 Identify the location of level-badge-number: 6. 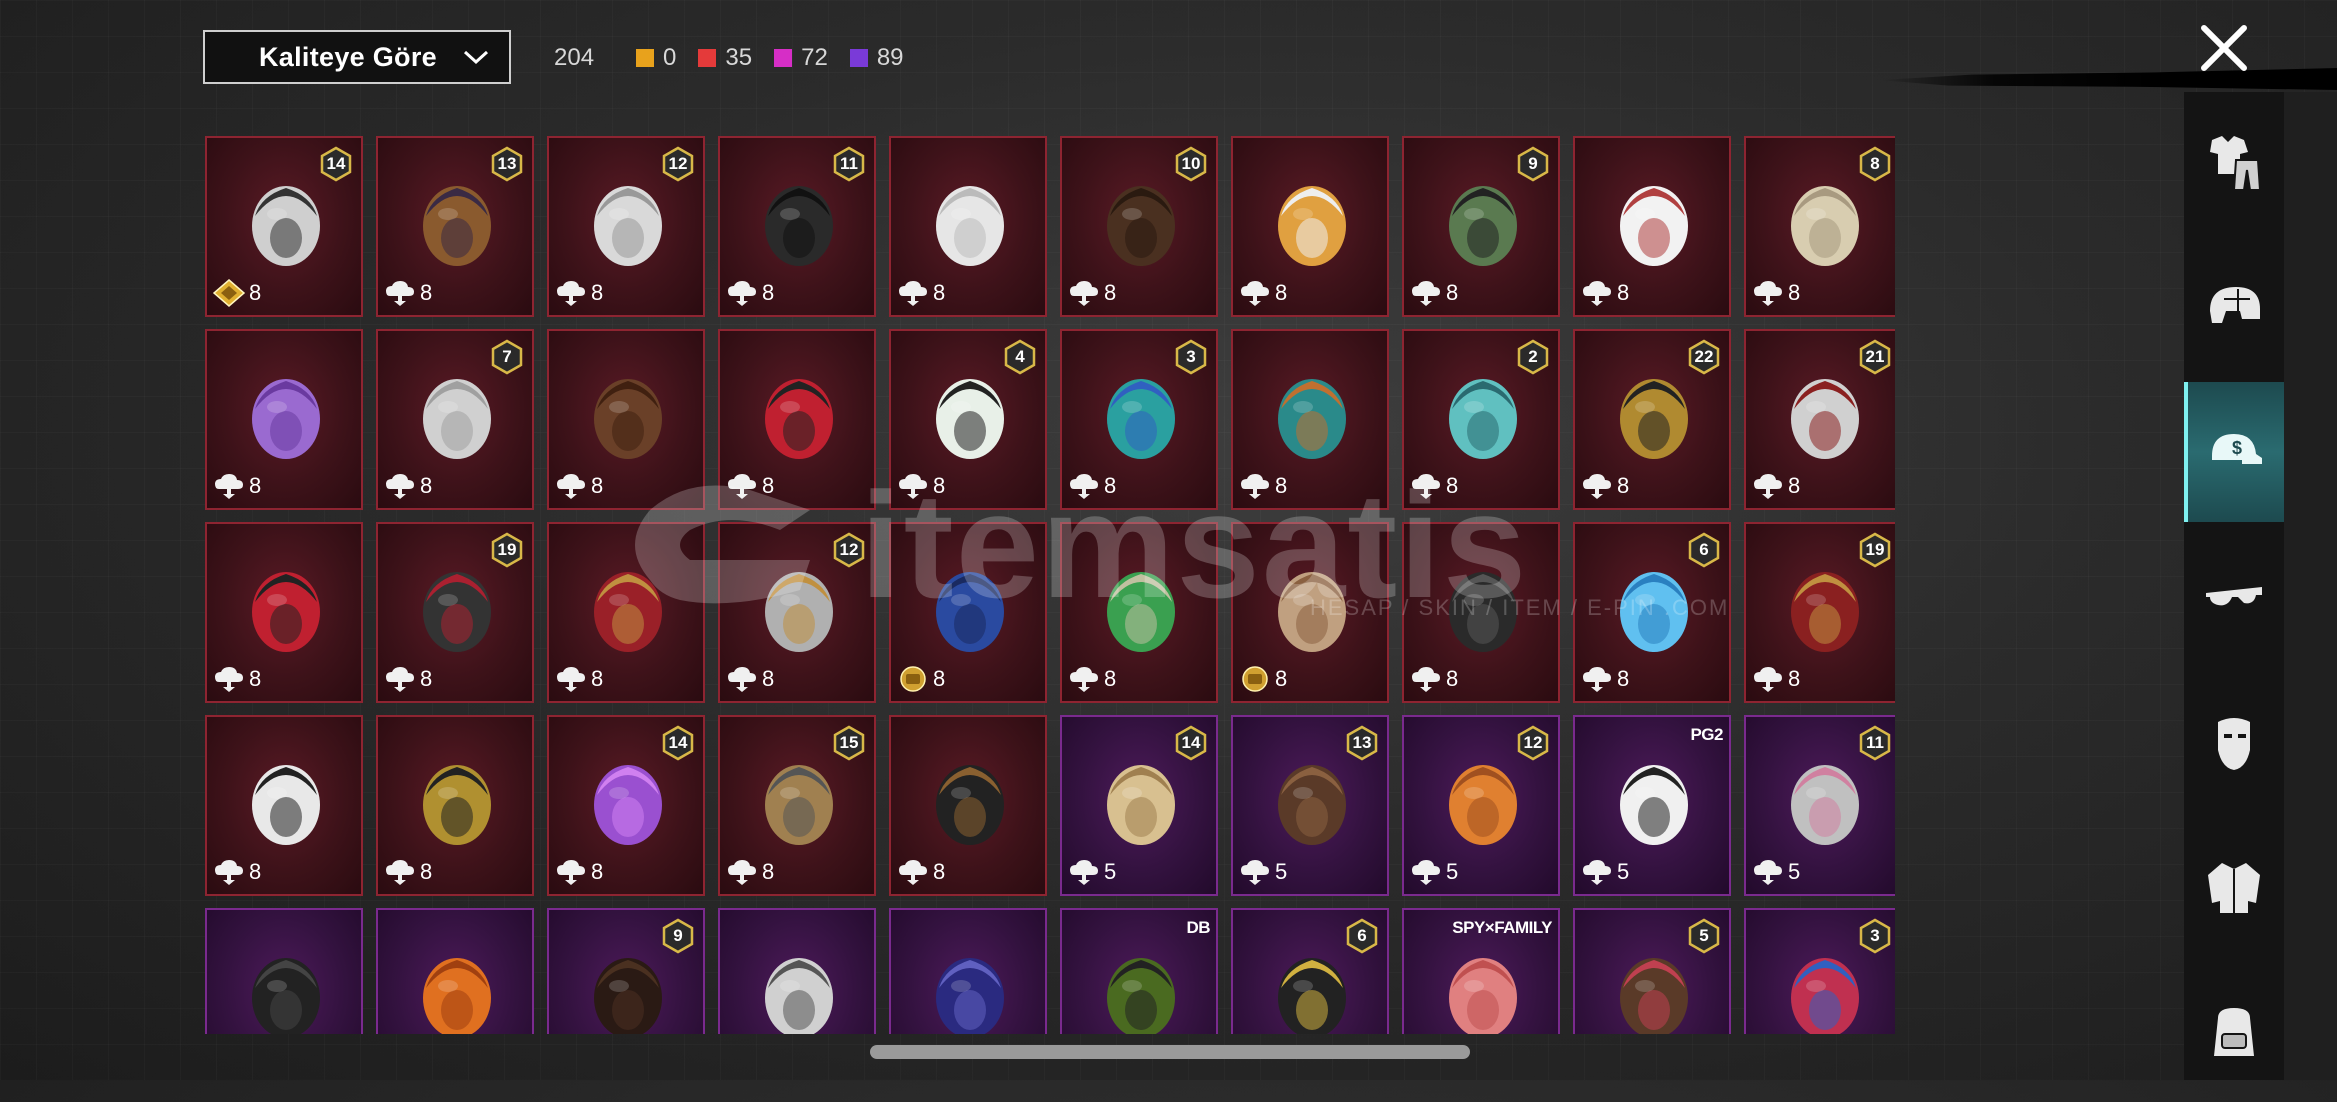
(1704, 549).